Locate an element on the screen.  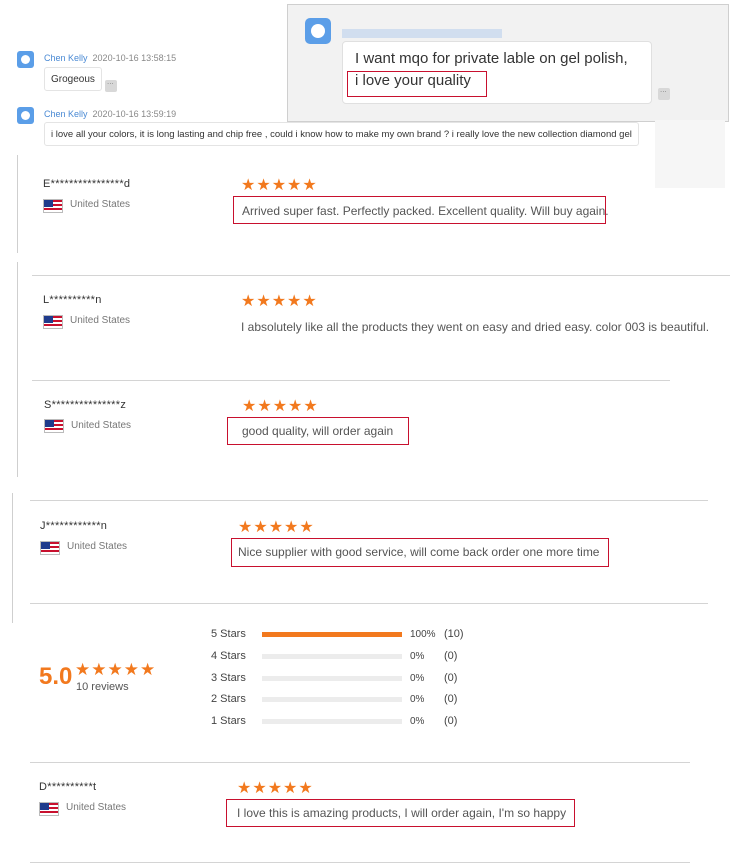
blurred-name is located at coordinates (422, 33).